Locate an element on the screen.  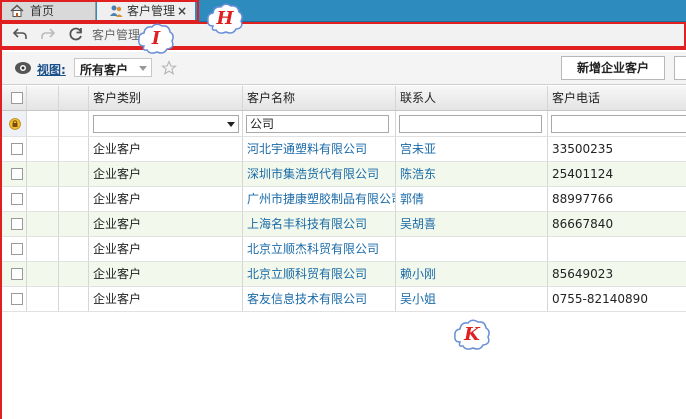
select-all-cell is located at coordinates (14, 98).